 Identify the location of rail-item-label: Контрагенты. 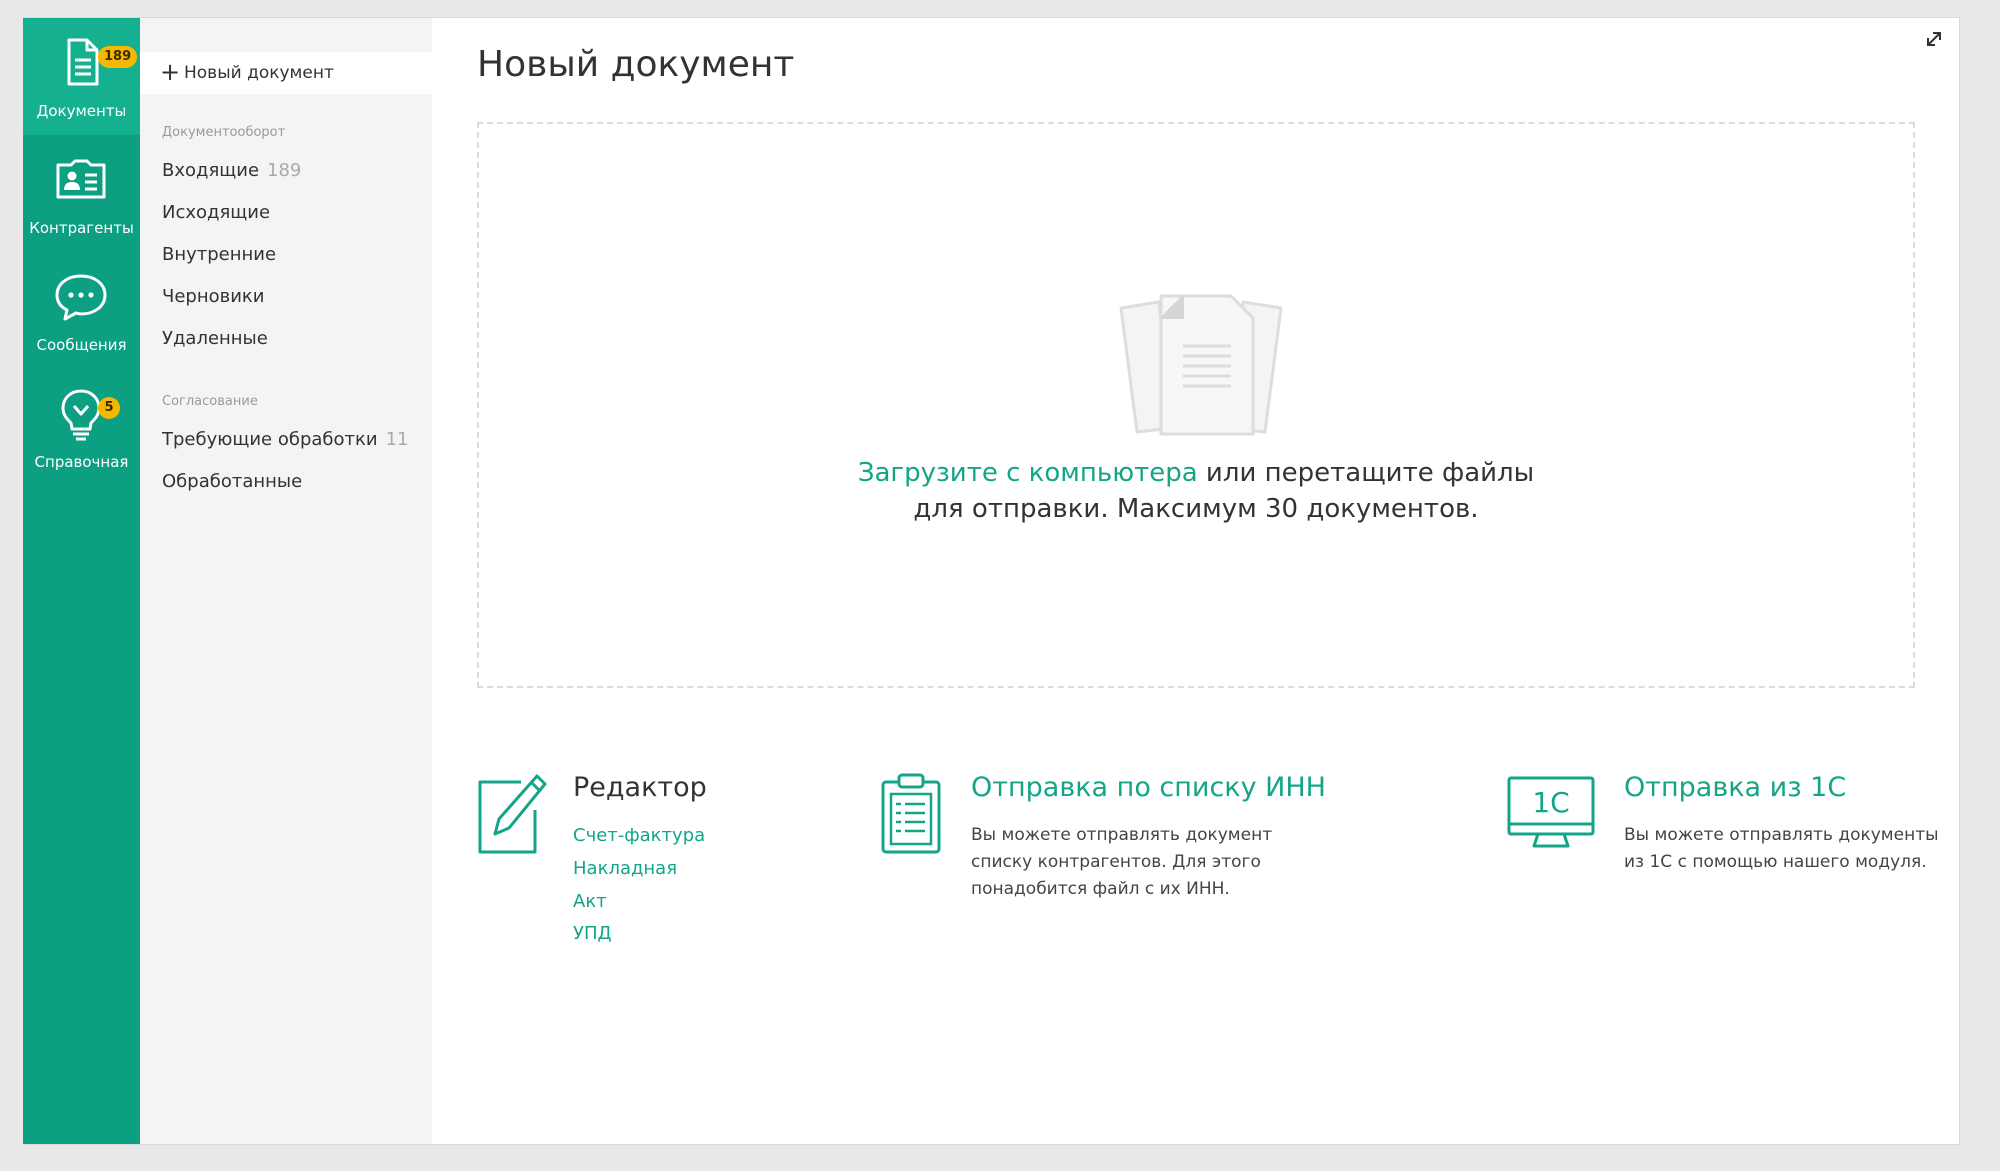
(81, 228).